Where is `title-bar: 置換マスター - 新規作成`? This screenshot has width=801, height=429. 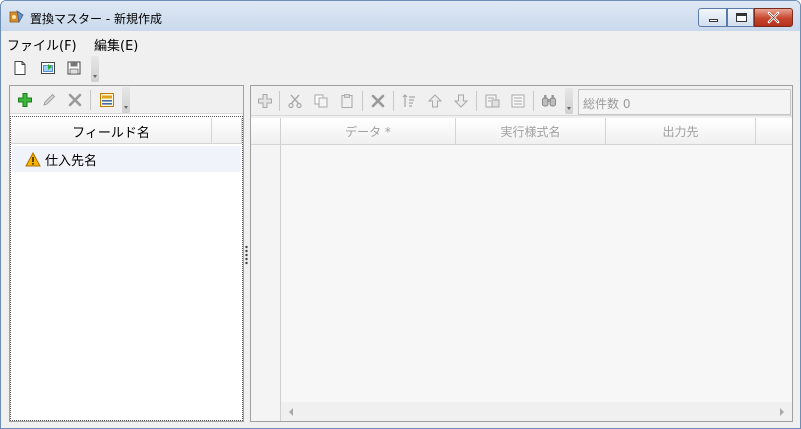
title-bar: 置換マスター - 新規作成 is located at coordinates (400, 16).